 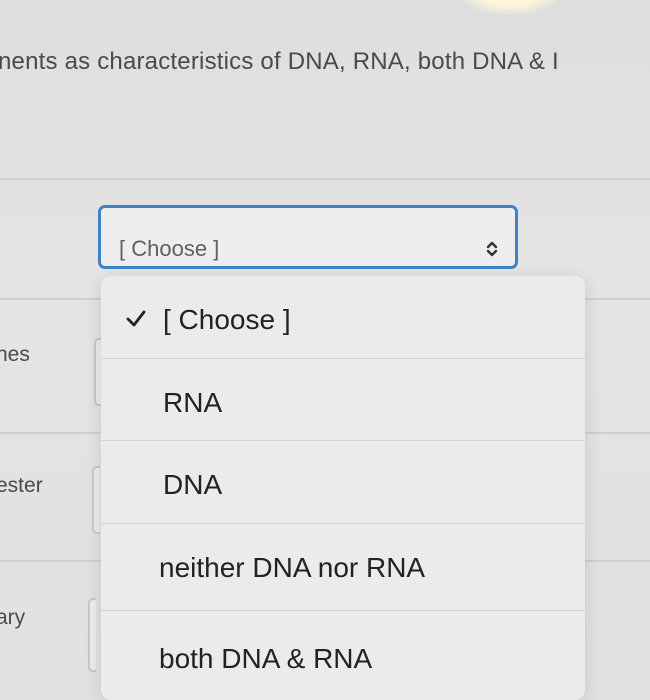 What do you see at coordinates (21, 485) in the screenshot?
I see `row-label: ester` at bounding box center [21, 485].